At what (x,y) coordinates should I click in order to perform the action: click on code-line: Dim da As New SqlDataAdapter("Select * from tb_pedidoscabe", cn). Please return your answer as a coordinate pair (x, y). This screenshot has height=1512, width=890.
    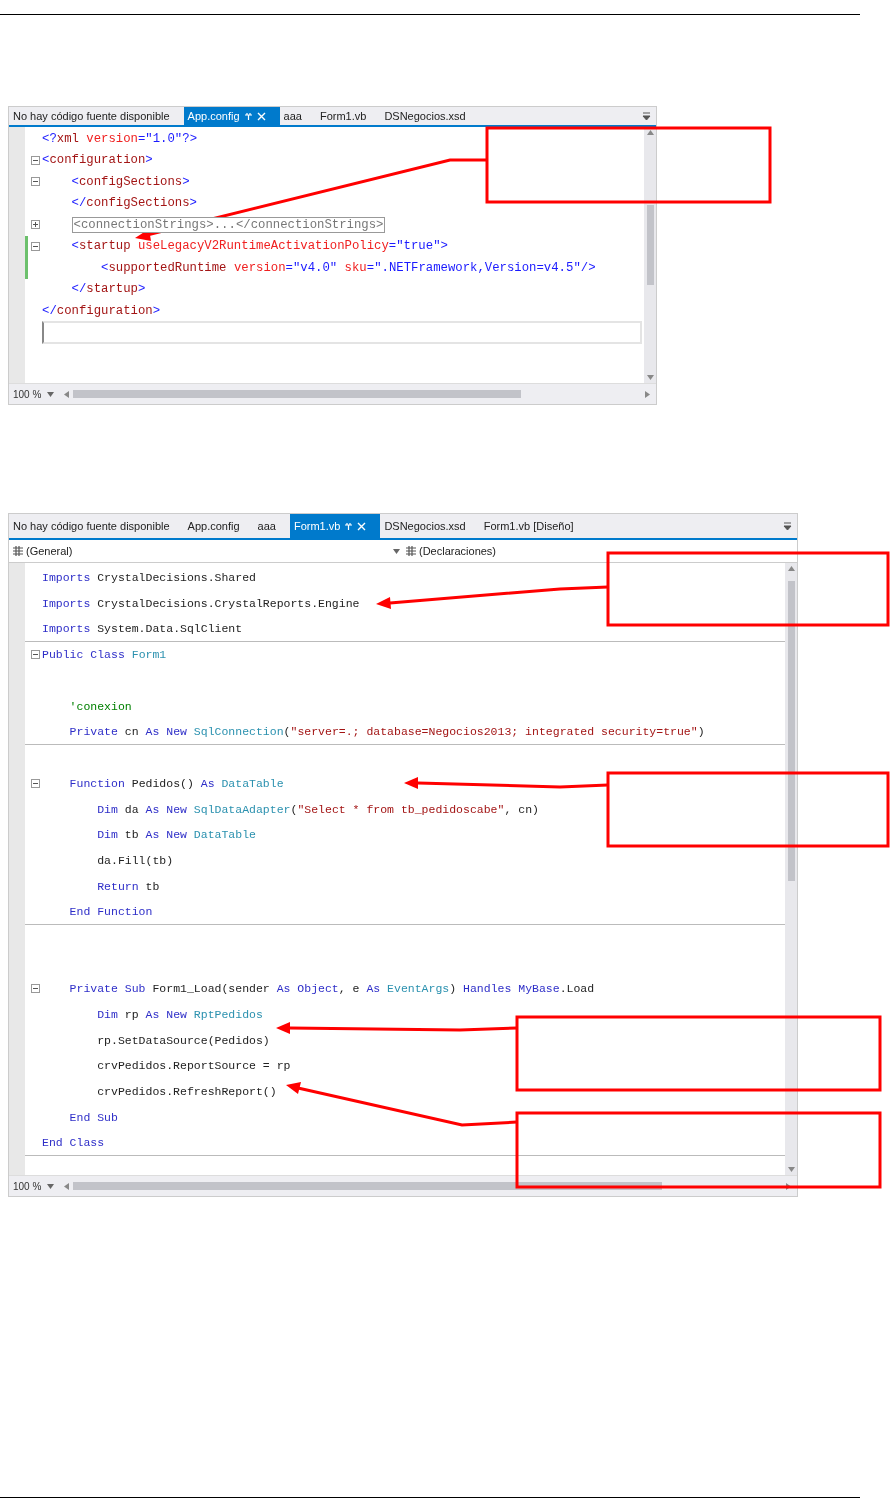
    Looking at the image, I should click on (317, 809).